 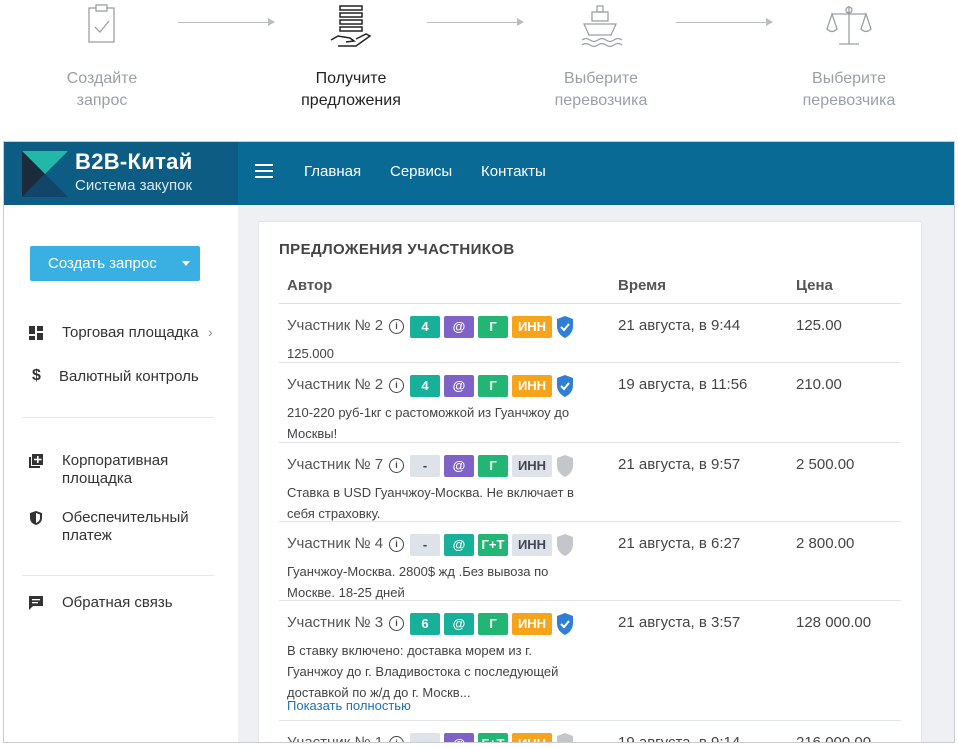 What do you see at coordinates (102, 263) in the screenshot?
I see `create-request-label: Создать запрос` at bounding box center [102, 263].